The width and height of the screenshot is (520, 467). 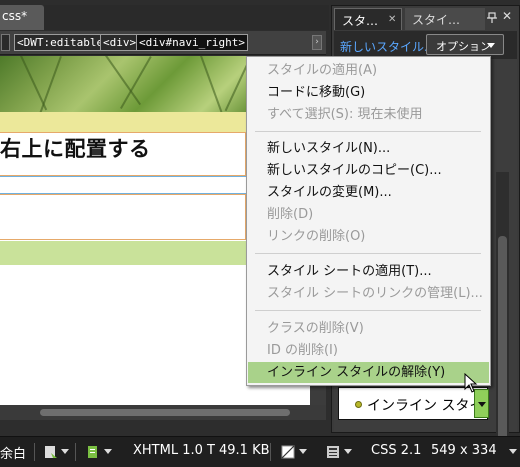 I want to click on close-icon: ✕, so click(x=392, y=19).